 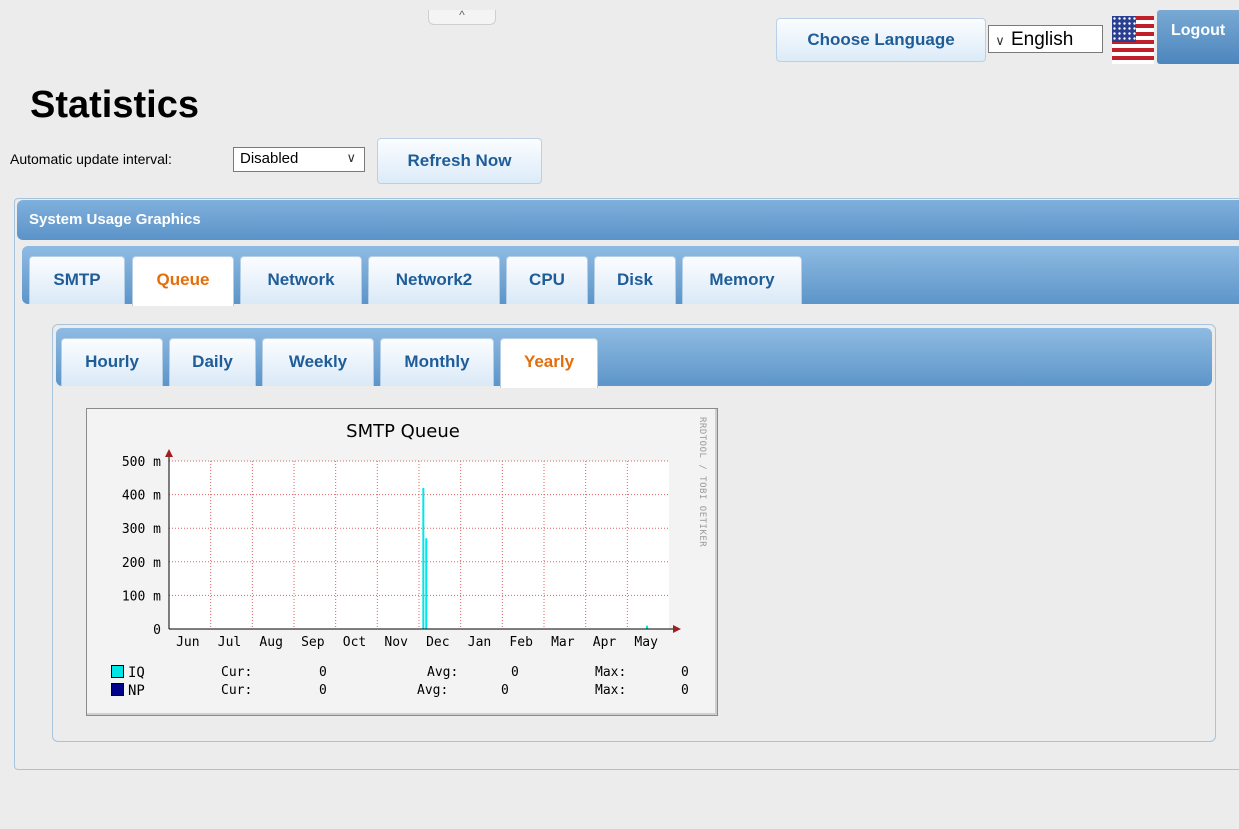 I want to click on x-tick-label: Nov, so click(x=396, y=642).